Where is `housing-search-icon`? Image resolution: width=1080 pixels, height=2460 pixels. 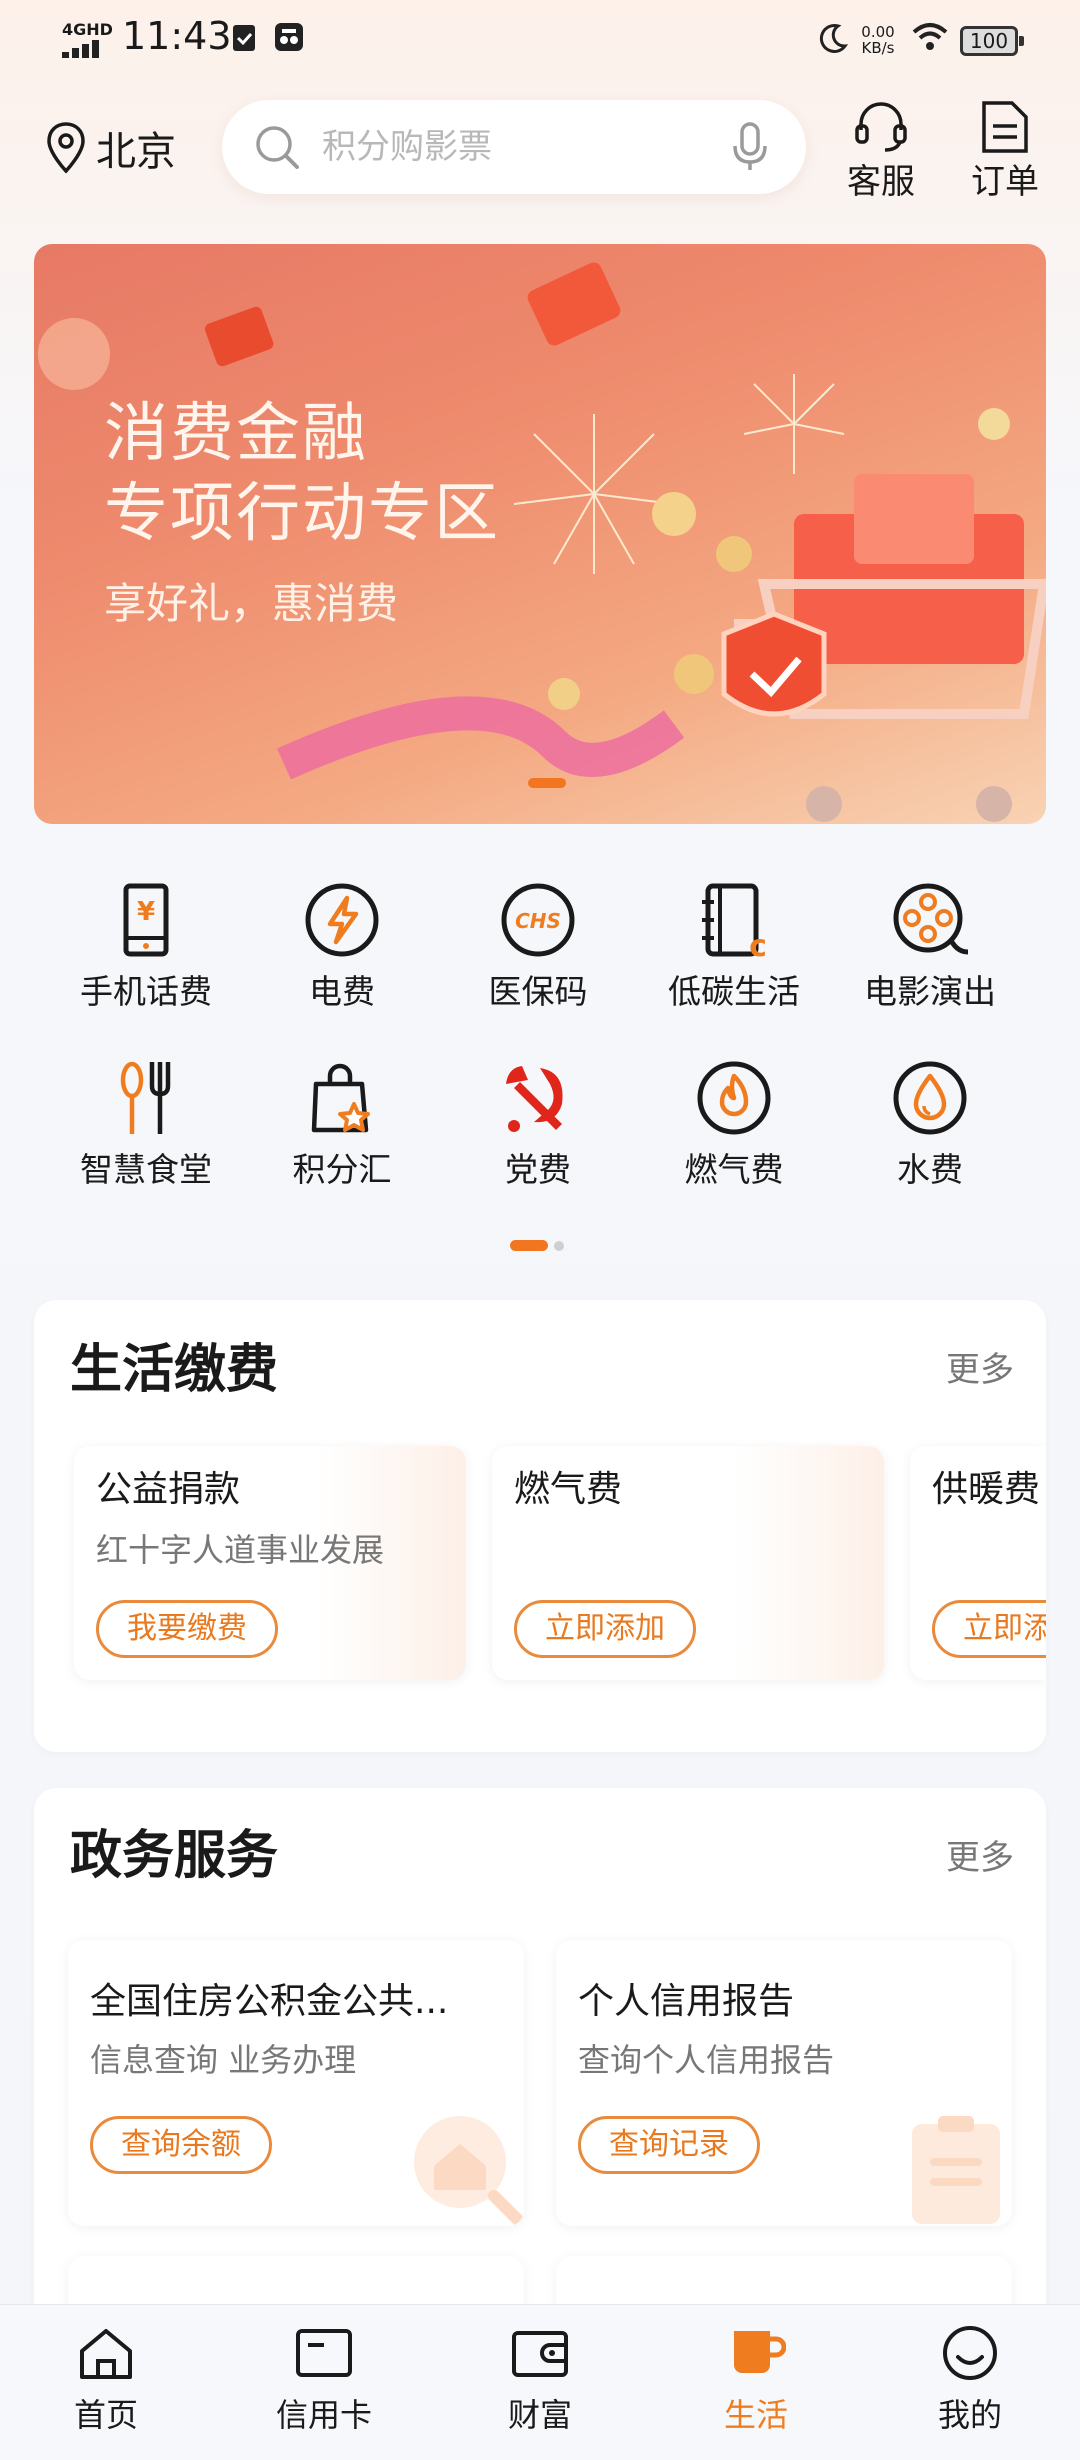 housing-search-icon is located at coordinates (469, 2171).